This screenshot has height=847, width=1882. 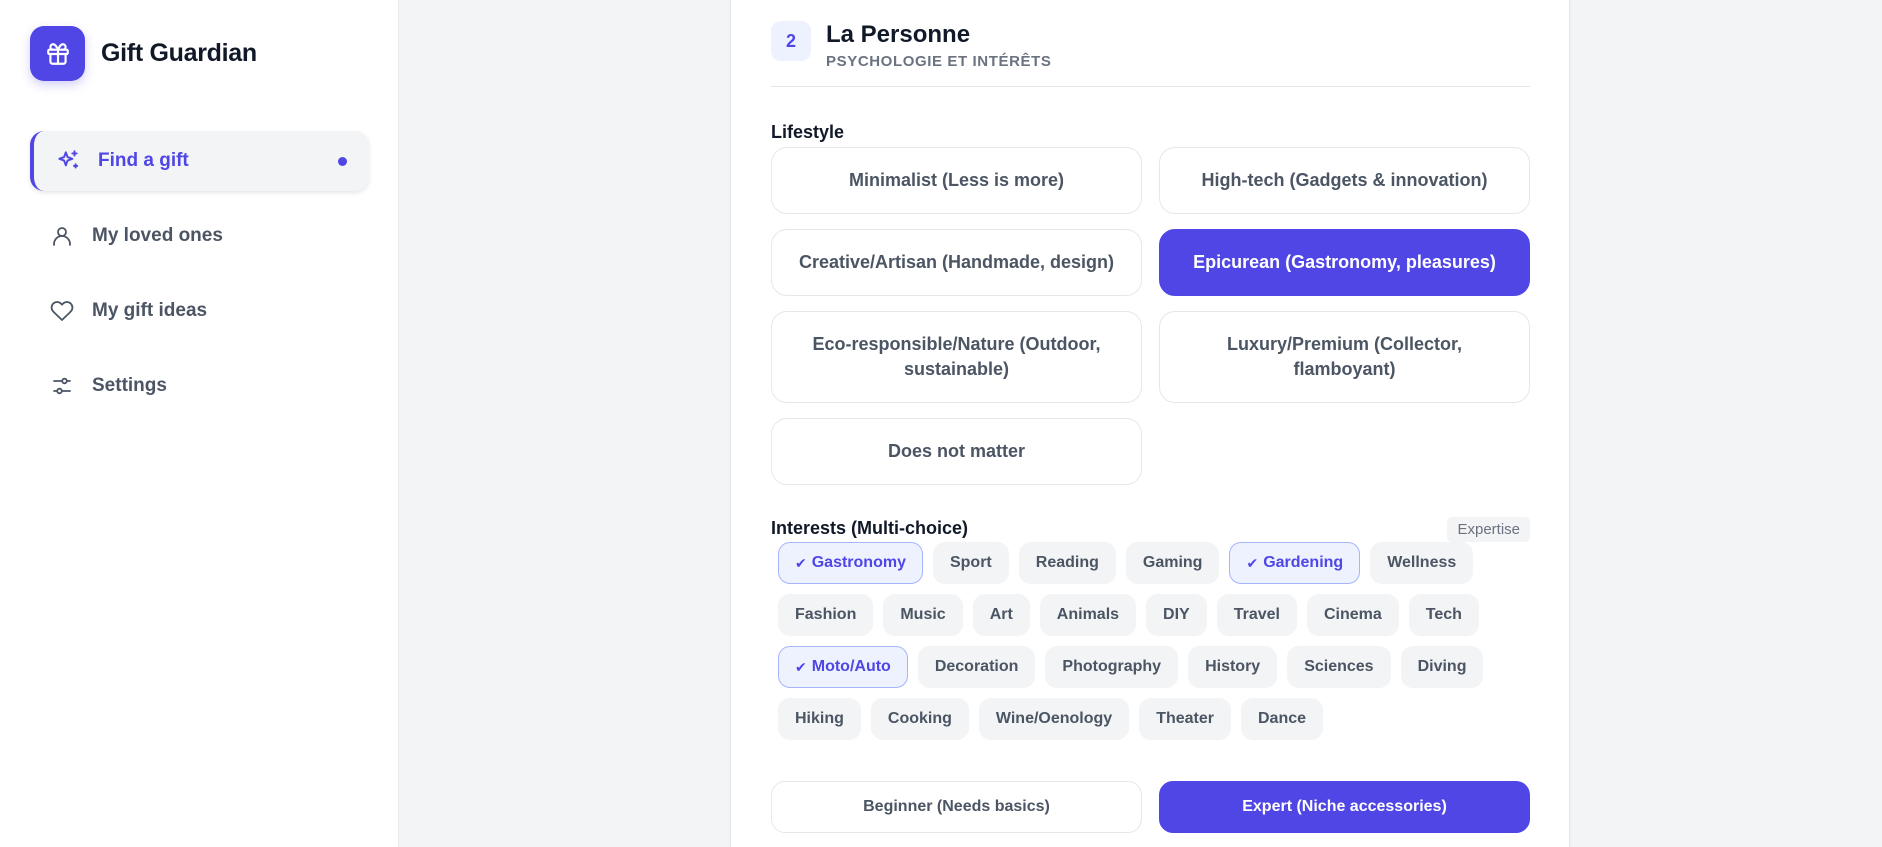 What do you see at coordinates (143, 160) in the screenshot?
I see `sidebar-item-label: Find a gift` at bounding box center [143, 160].